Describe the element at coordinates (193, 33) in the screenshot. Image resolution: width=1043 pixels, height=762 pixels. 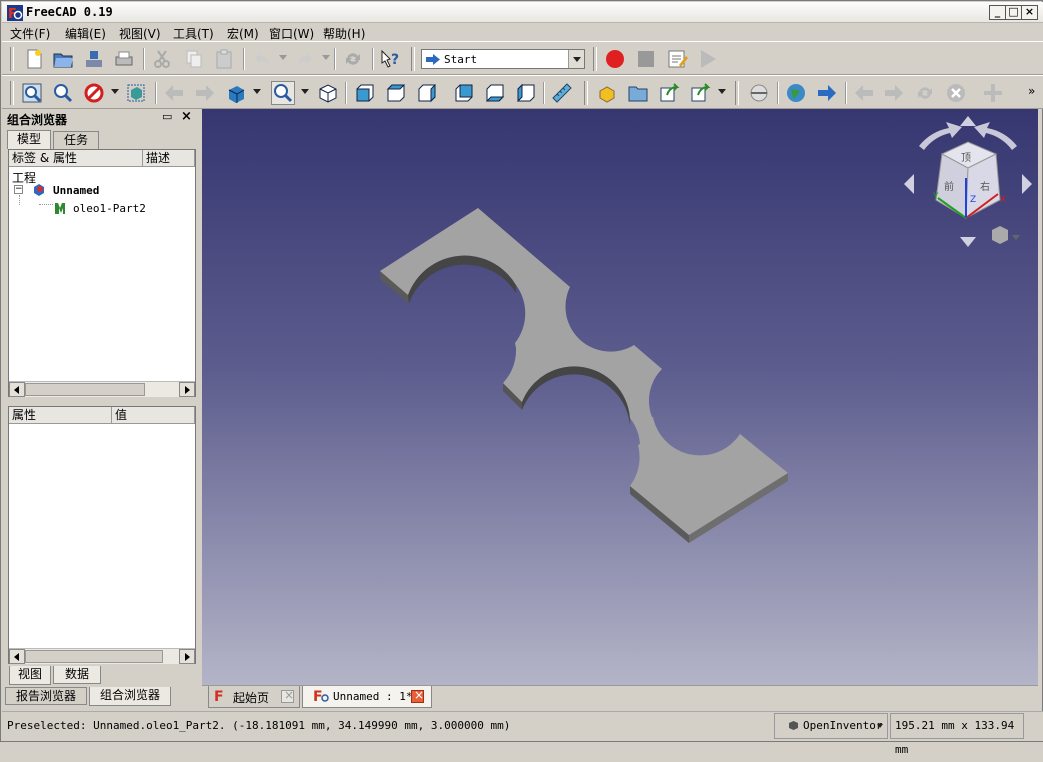
I see `menu-tools: 工具(T)` at that location.